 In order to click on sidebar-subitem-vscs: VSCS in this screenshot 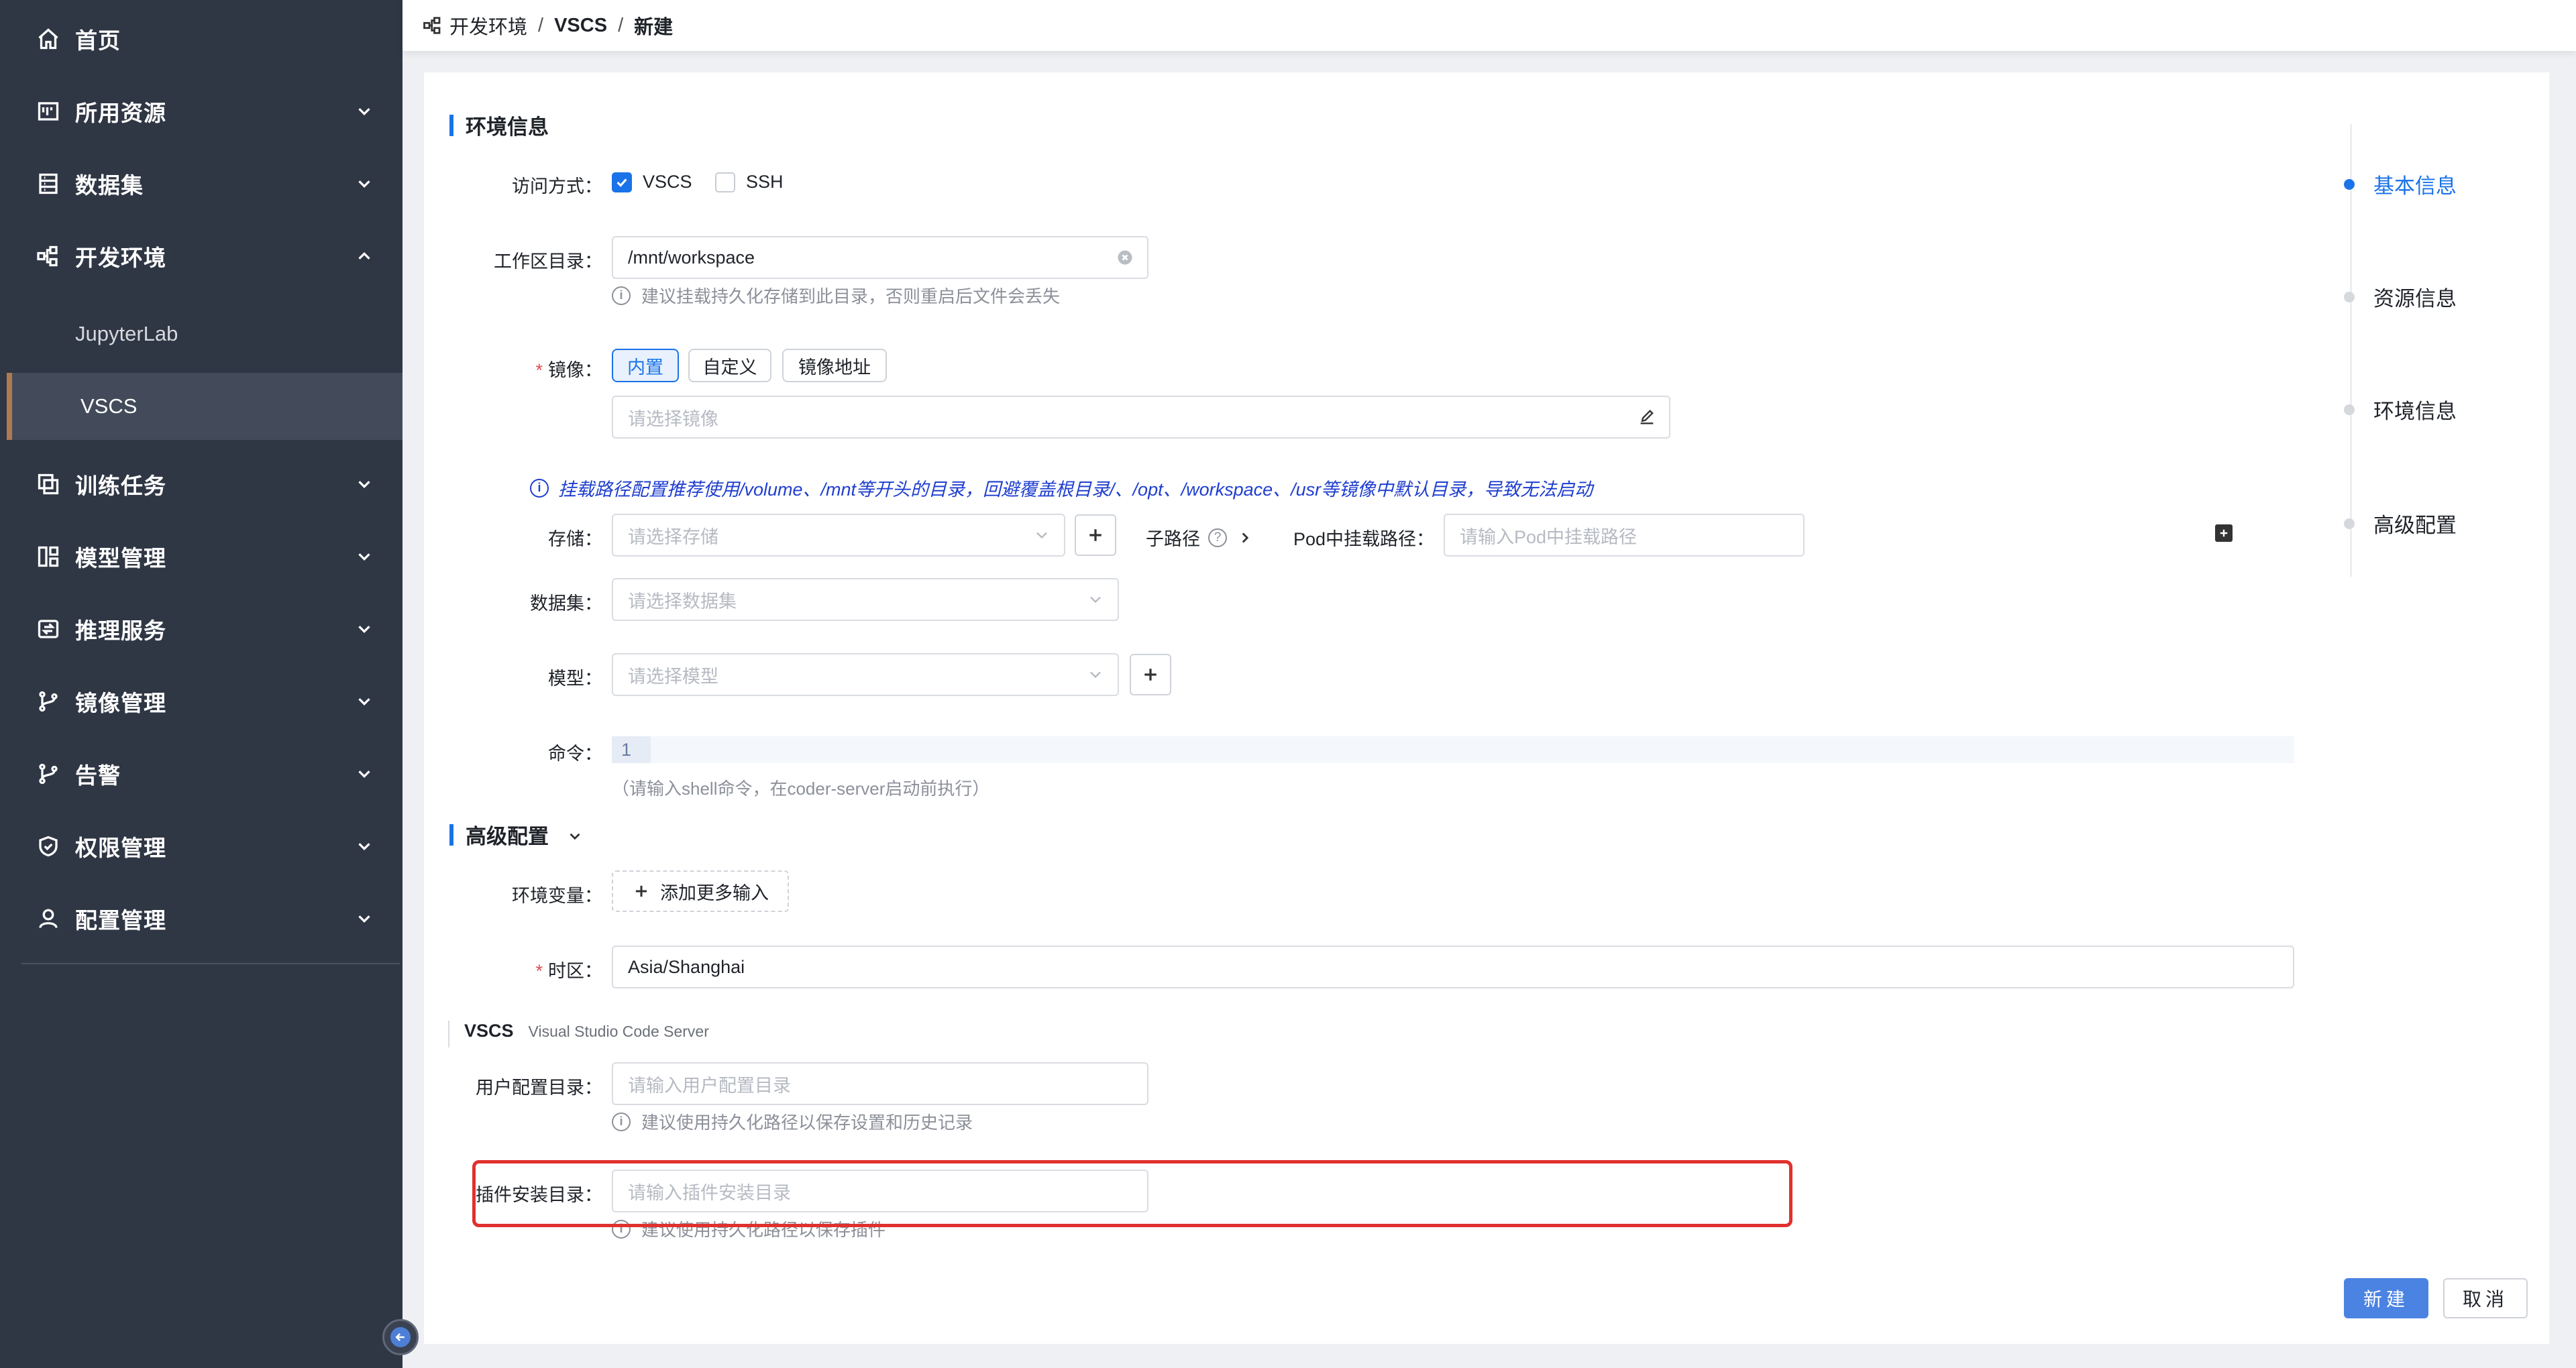, I will do `click(204, 406)`.